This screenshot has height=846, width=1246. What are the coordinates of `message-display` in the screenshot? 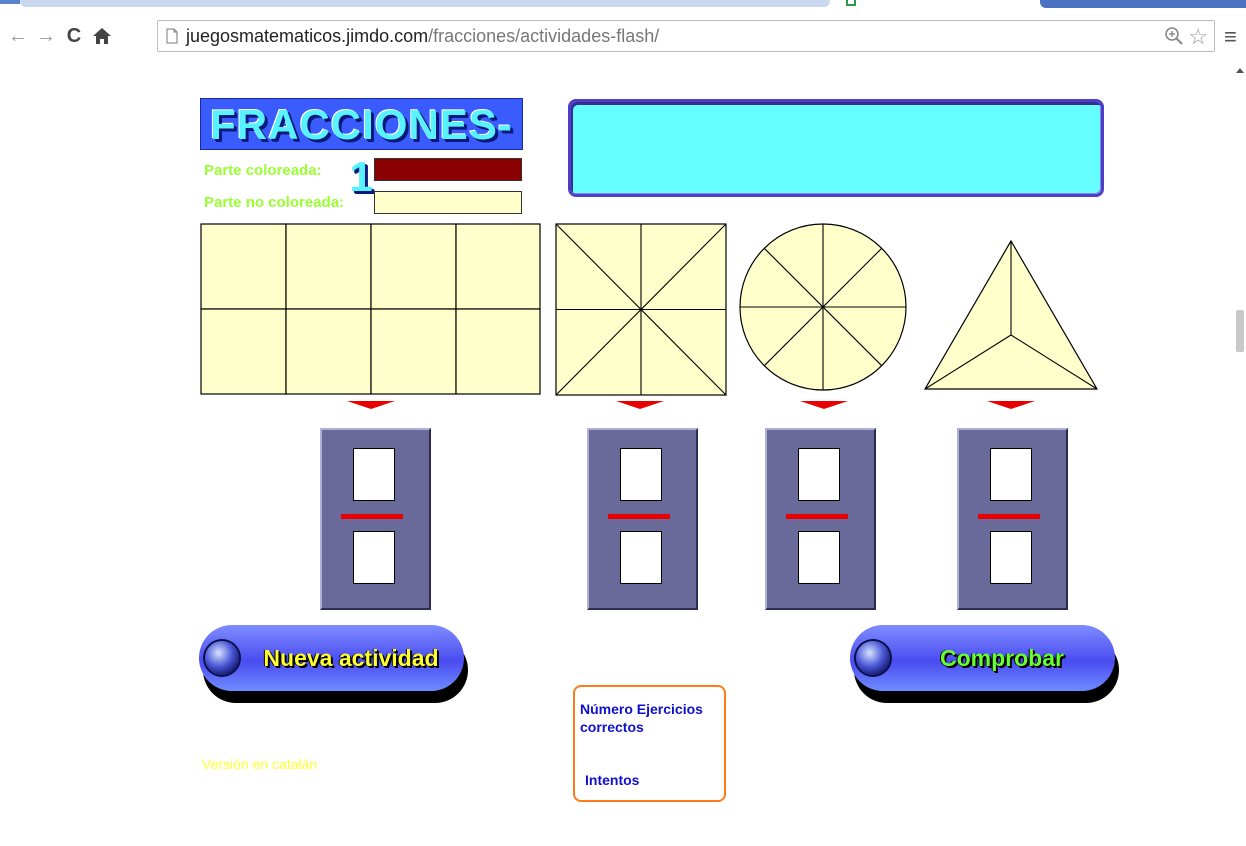 It's located at (836, 148).